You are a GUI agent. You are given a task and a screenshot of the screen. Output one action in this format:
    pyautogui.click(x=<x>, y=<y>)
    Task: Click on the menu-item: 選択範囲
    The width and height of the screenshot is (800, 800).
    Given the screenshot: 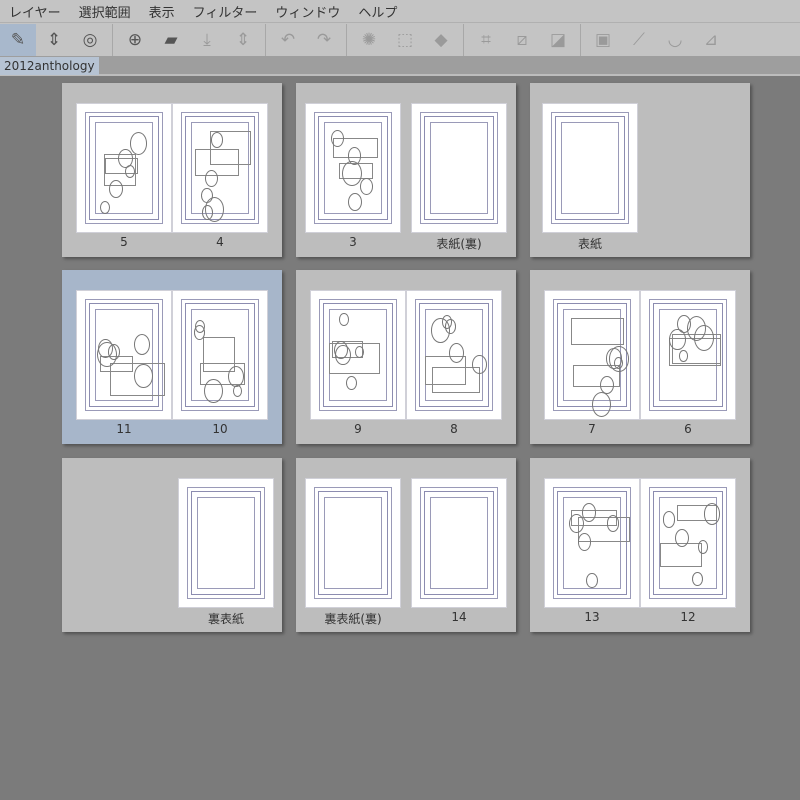 What is the action you would take?
    pyautogui.click(x=105, y=11)
    